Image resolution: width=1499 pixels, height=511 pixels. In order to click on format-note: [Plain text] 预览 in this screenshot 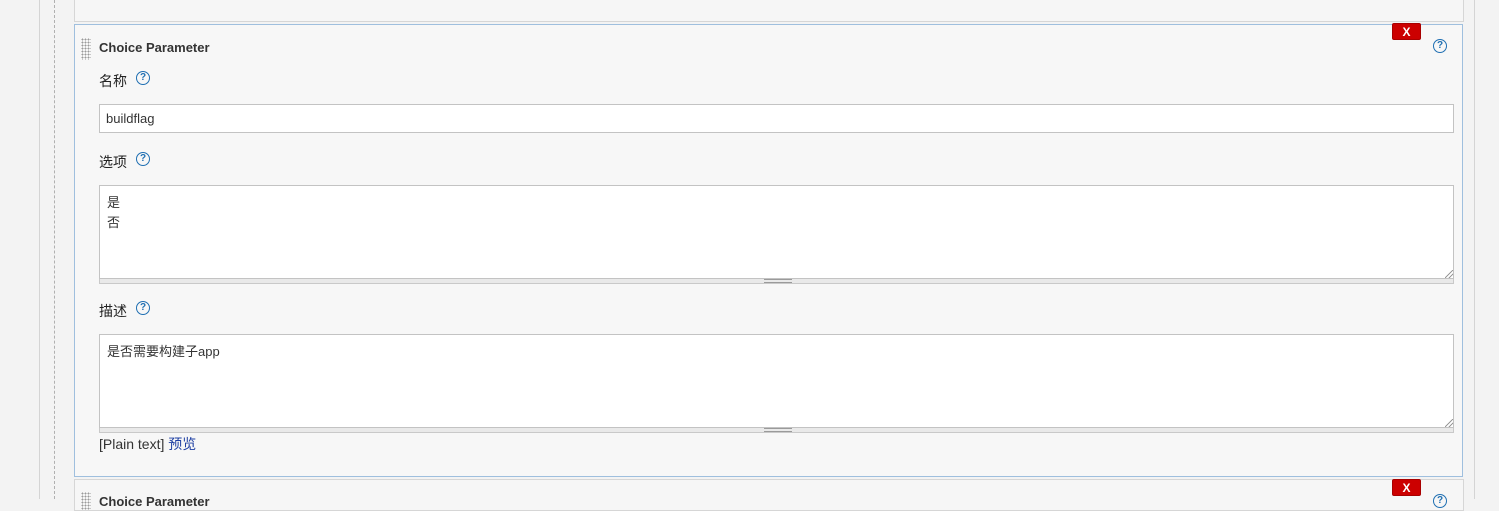, I will do `click(147, 444)`.